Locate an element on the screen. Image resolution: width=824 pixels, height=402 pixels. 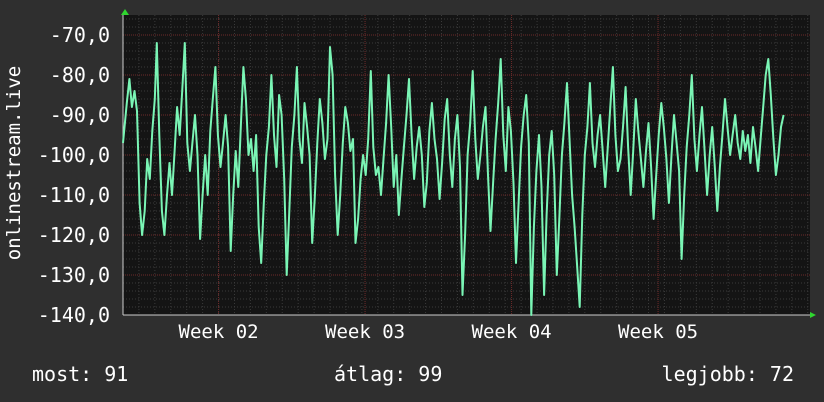
x-tick-label: Week 03 is located at coordinates (365, 332).